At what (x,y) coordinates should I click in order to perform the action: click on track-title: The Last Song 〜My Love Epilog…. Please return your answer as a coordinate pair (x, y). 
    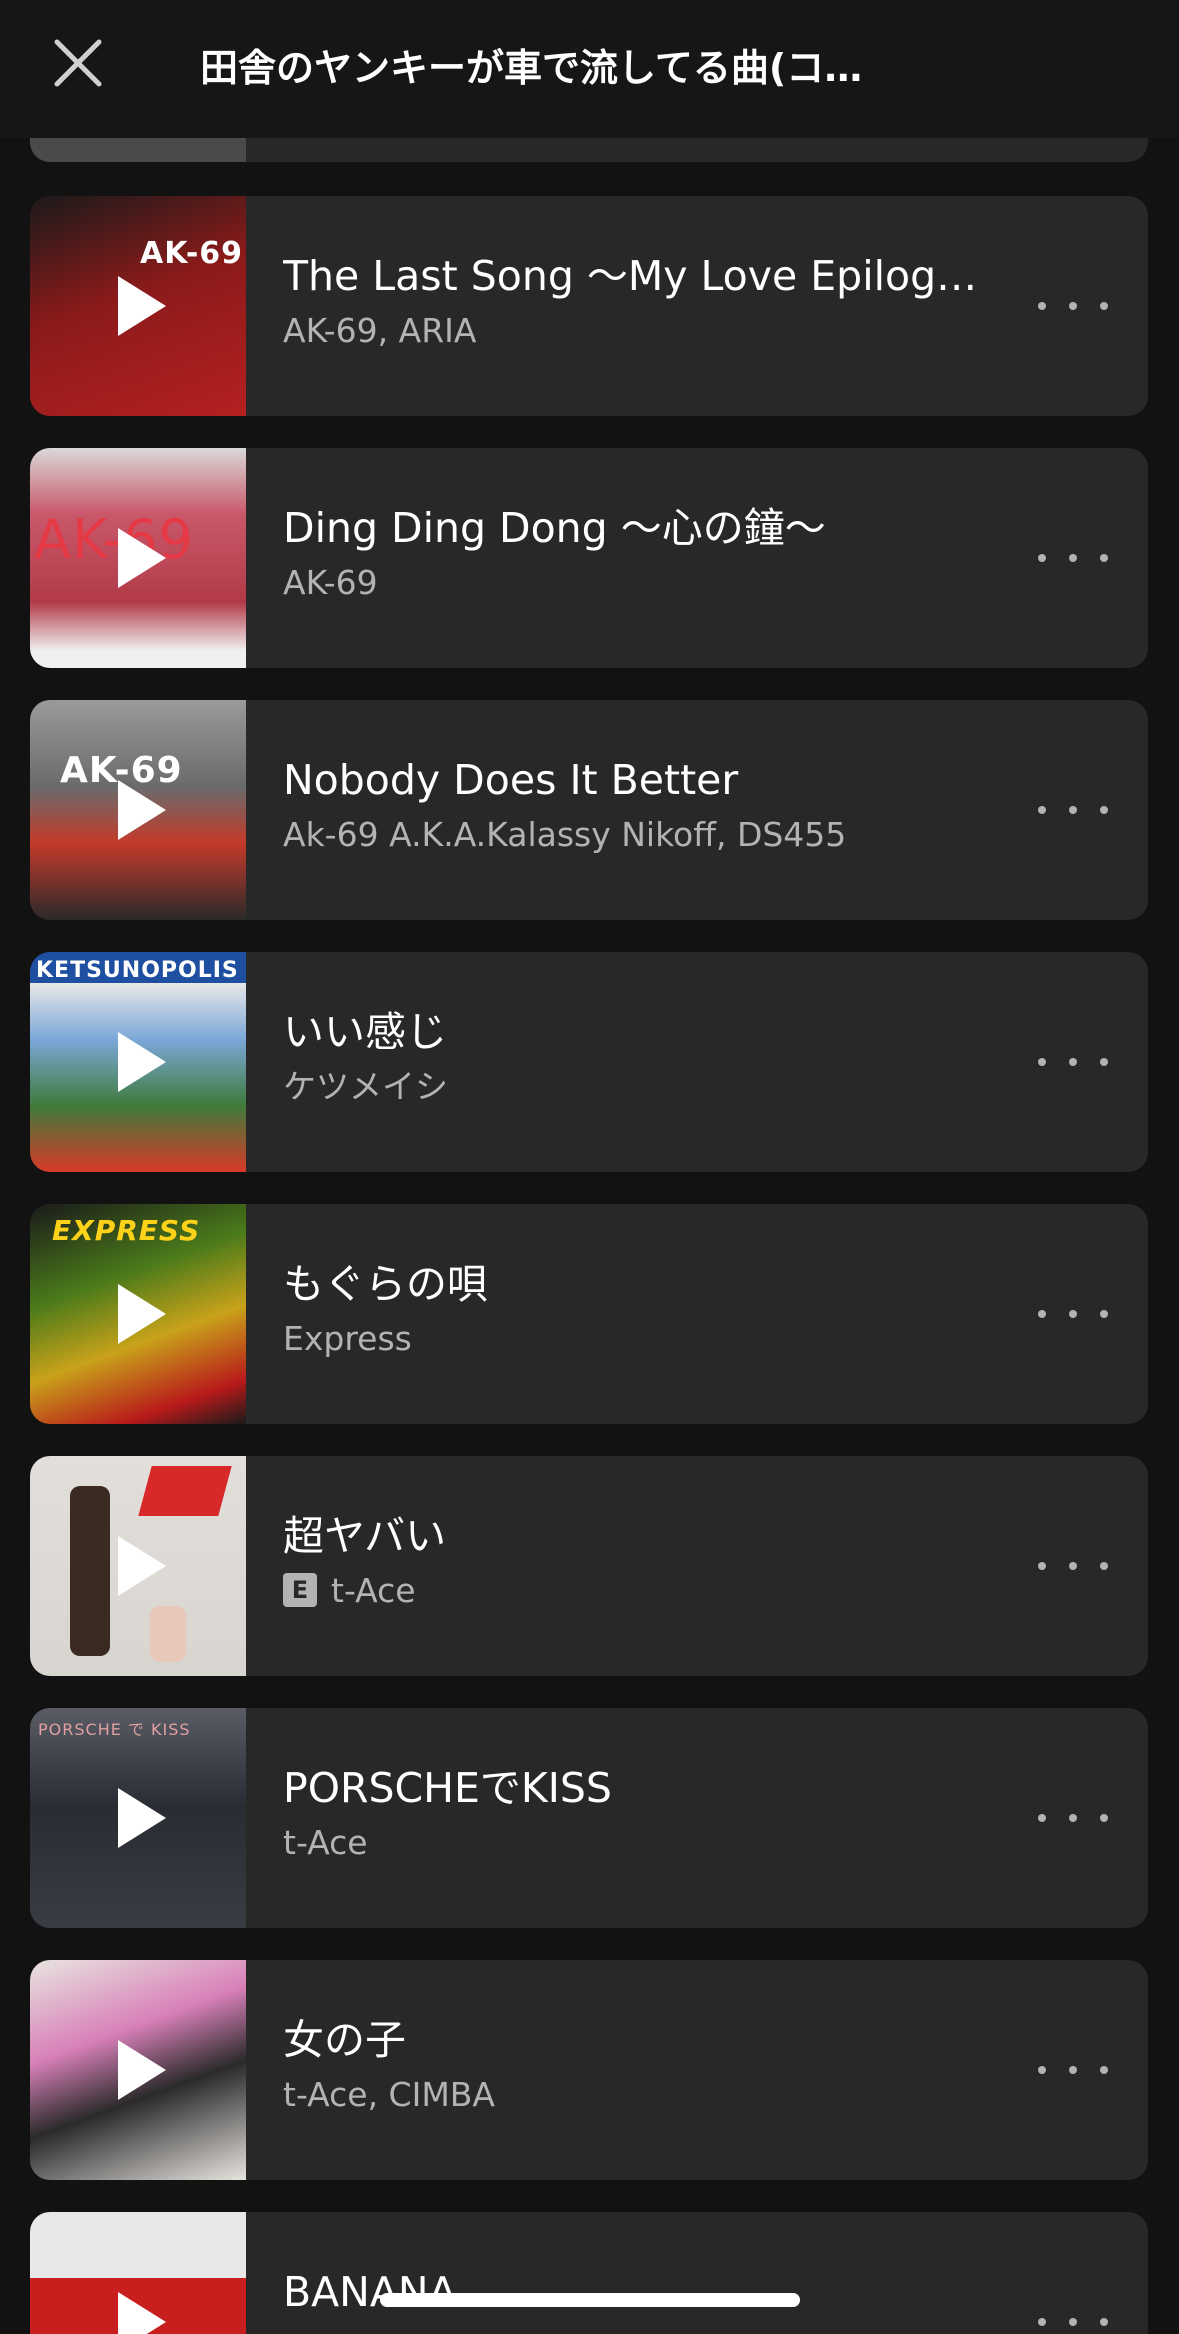
    Looking at the image, I should click on (630, 276).